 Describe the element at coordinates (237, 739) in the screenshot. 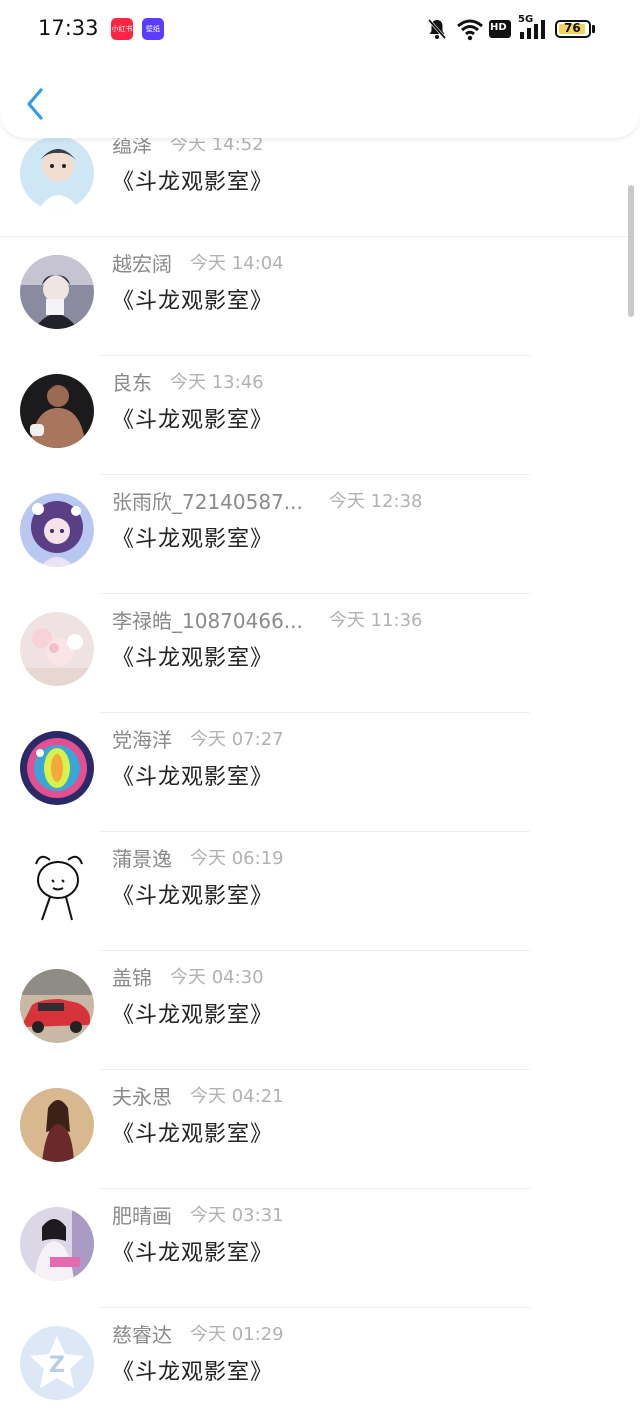

I see `comment-time: 今天 07:27` at that location.